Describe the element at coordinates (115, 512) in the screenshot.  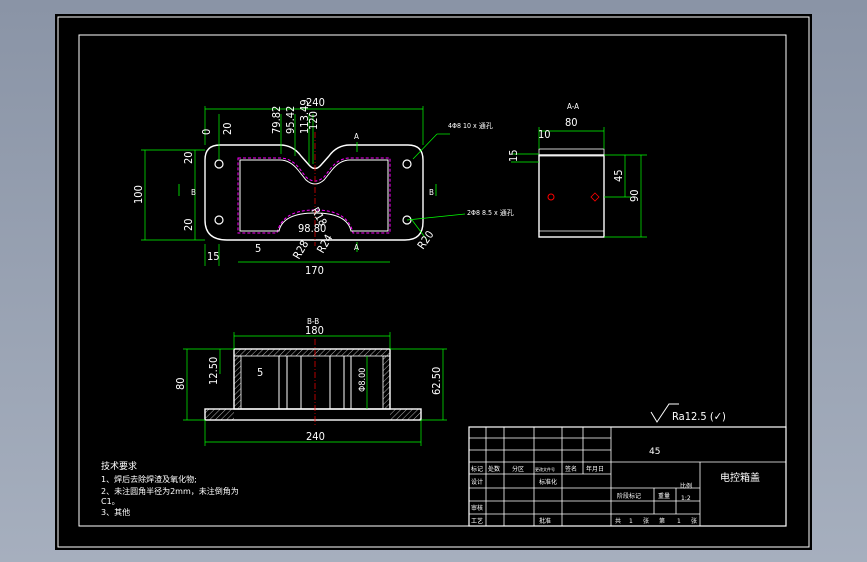
I see `notes-item-4: 3、其他` at that location.